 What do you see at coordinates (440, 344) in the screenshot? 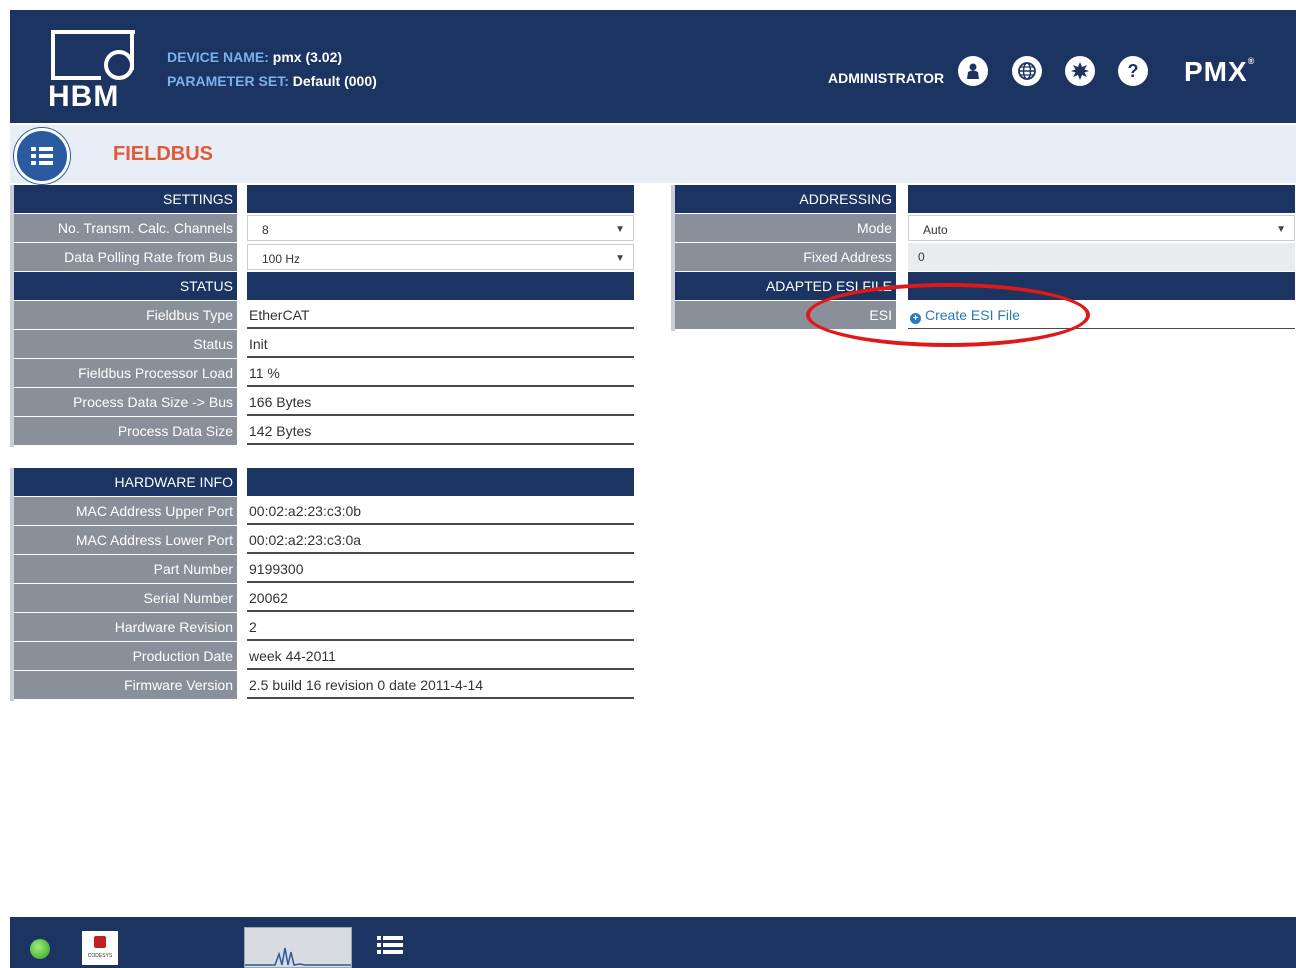
I see `status-value: Init` at bounding box center [440, 344].